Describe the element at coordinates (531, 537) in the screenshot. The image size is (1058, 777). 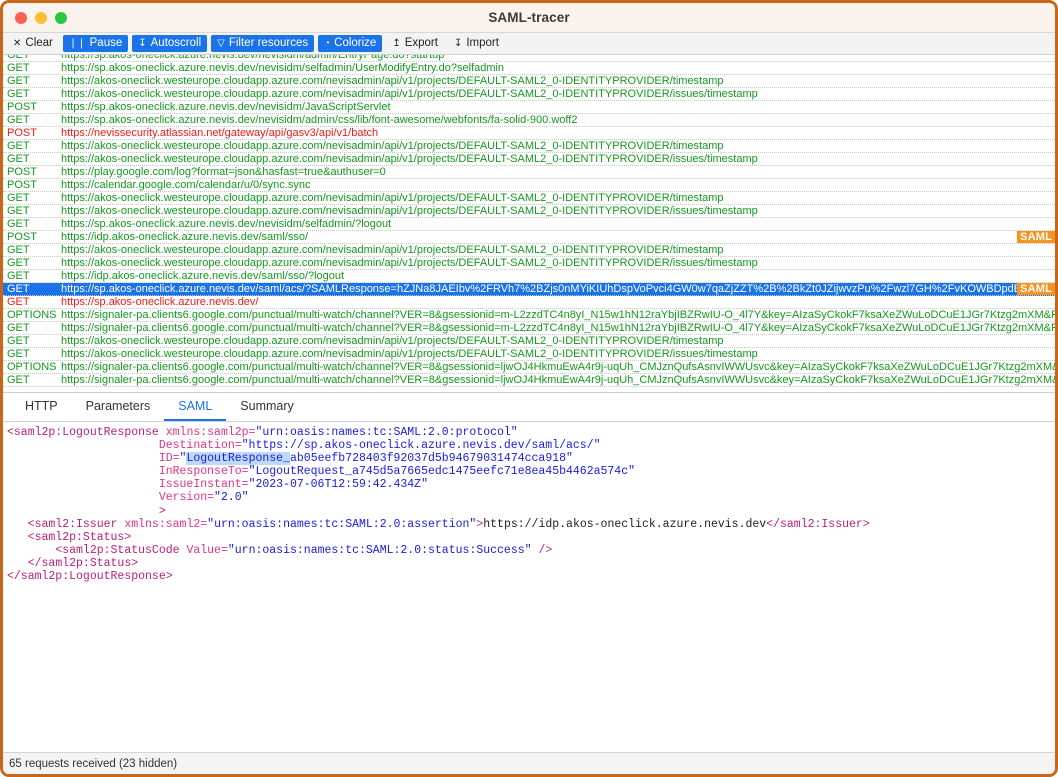
I see `xml-line: <saml2p:Status>` at that location.